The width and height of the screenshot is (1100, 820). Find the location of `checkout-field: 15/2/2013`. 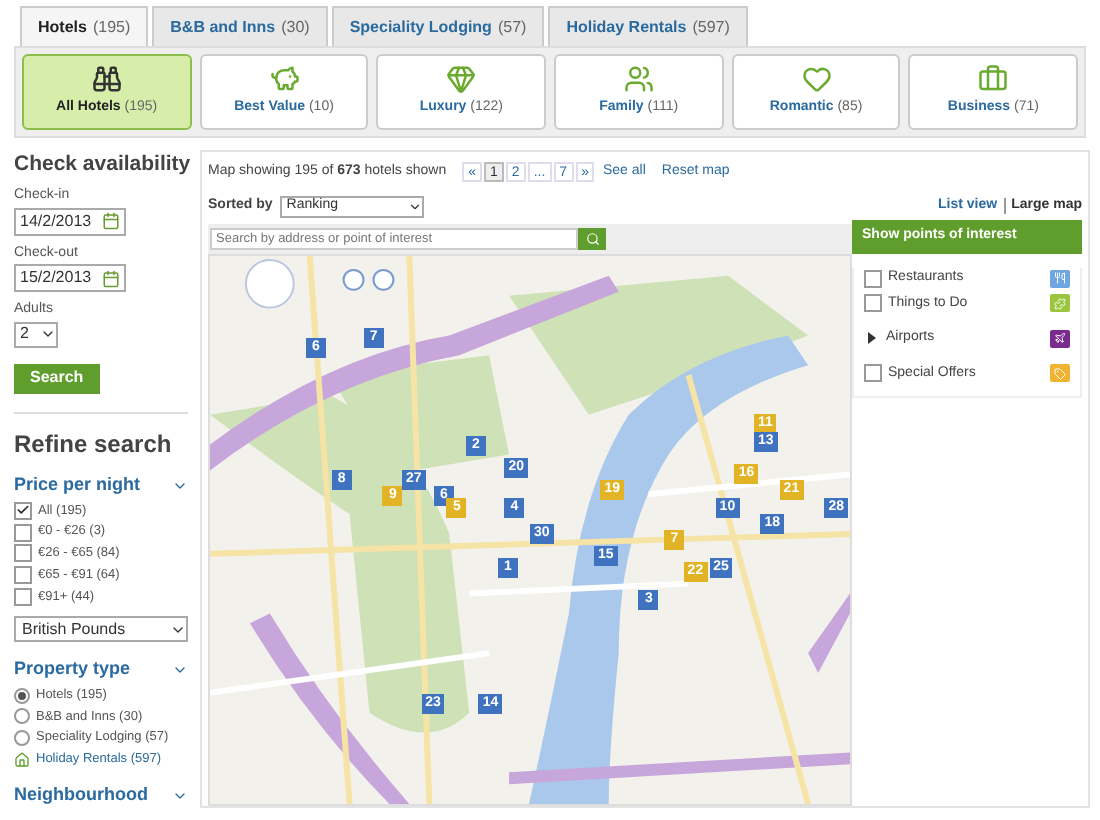

checkout-field: 15/2/2013 is located at coordinates (70, 278).